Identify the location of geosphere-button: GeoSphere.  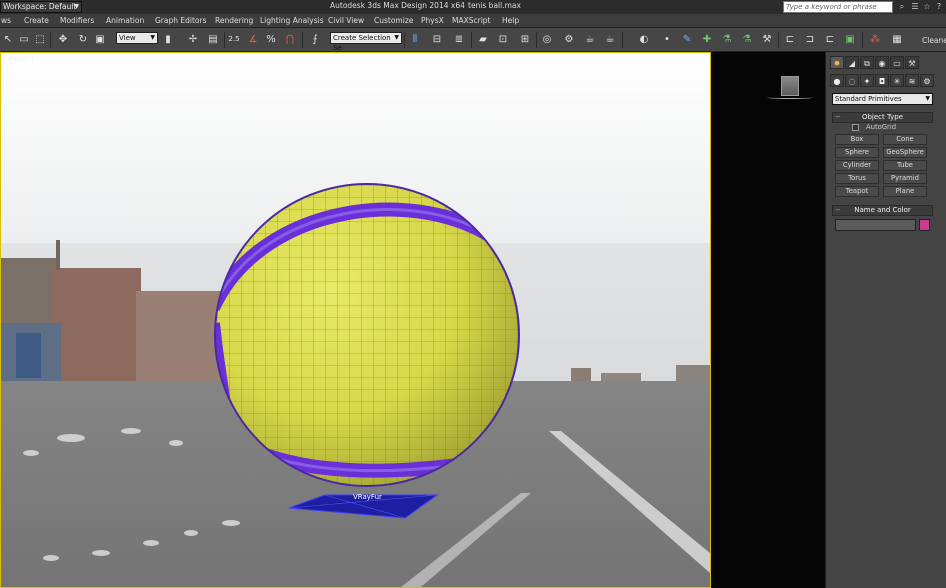
(905, 152).